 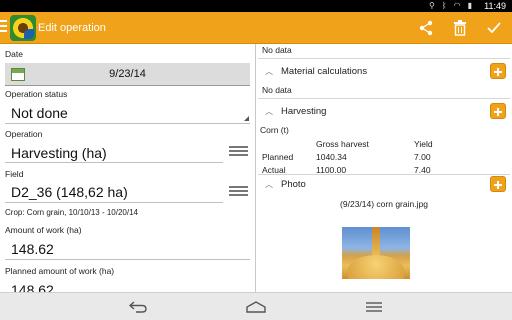 What do you see at coordinates (384, 111) in the screenshot?
I see `harvesting-header: ︿ Harvesting` at bounding box center [384, 111].